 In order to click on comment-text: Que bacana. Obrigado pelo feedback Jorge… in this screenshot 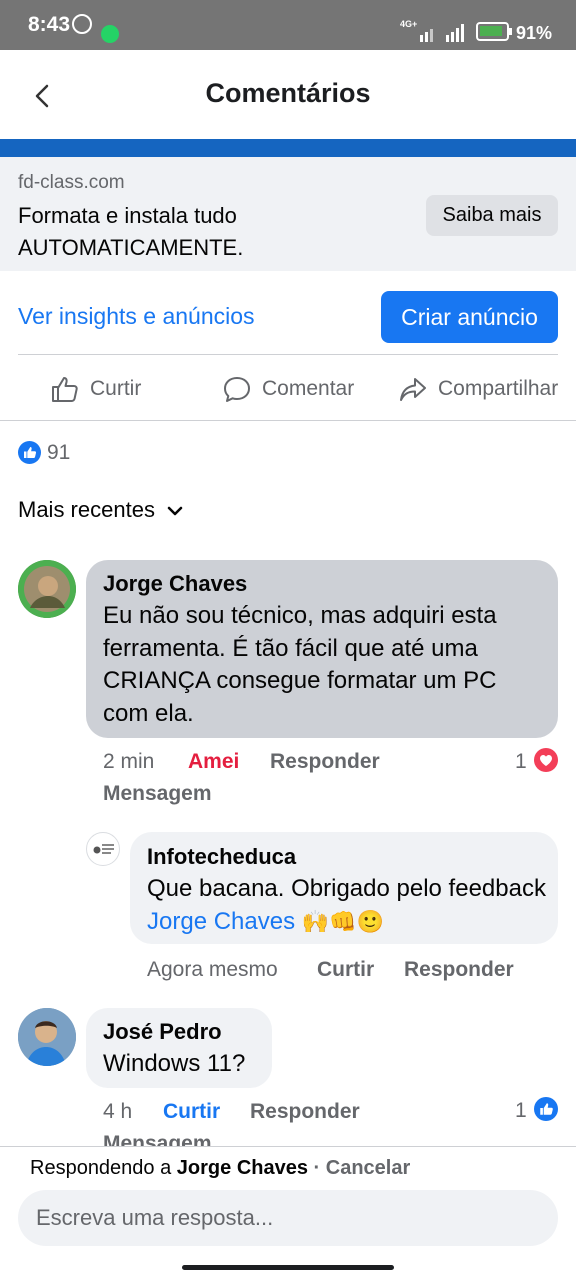, I will do `click(347, 906)`.